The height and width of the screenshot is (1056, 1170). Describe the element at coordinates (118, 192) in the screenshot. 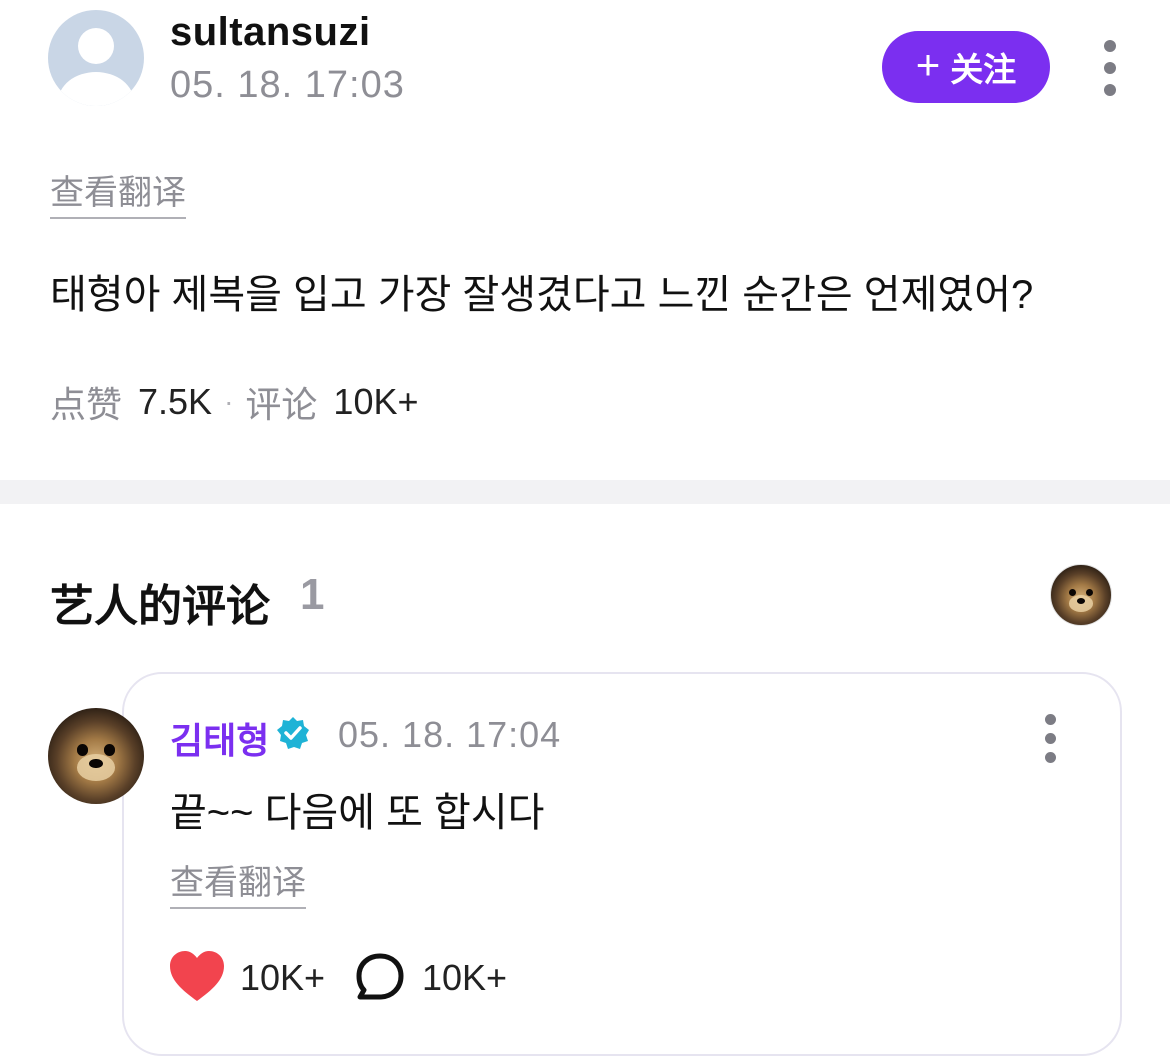

I see `post-translate-link: 查看翻译` at that location.